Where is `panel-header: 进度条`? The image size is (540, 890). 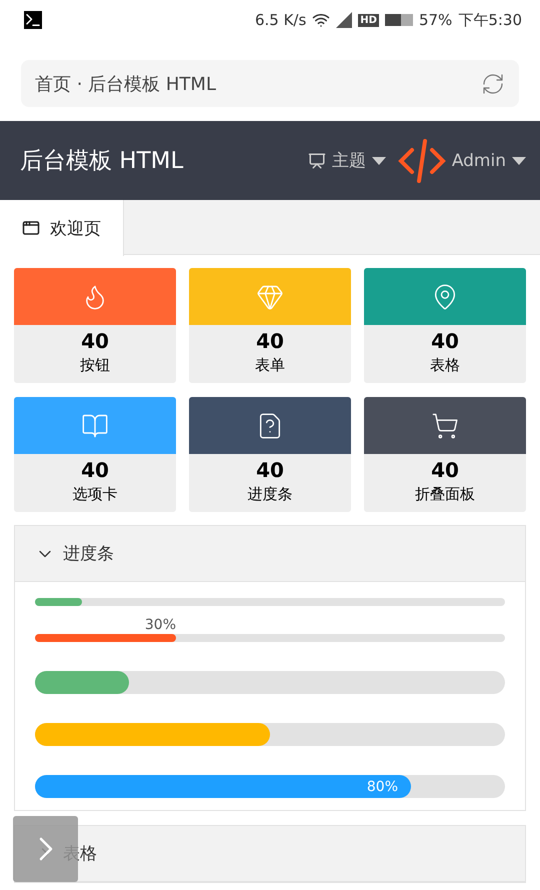
panel-header: 进度条 is located at coordinates (270, 554).